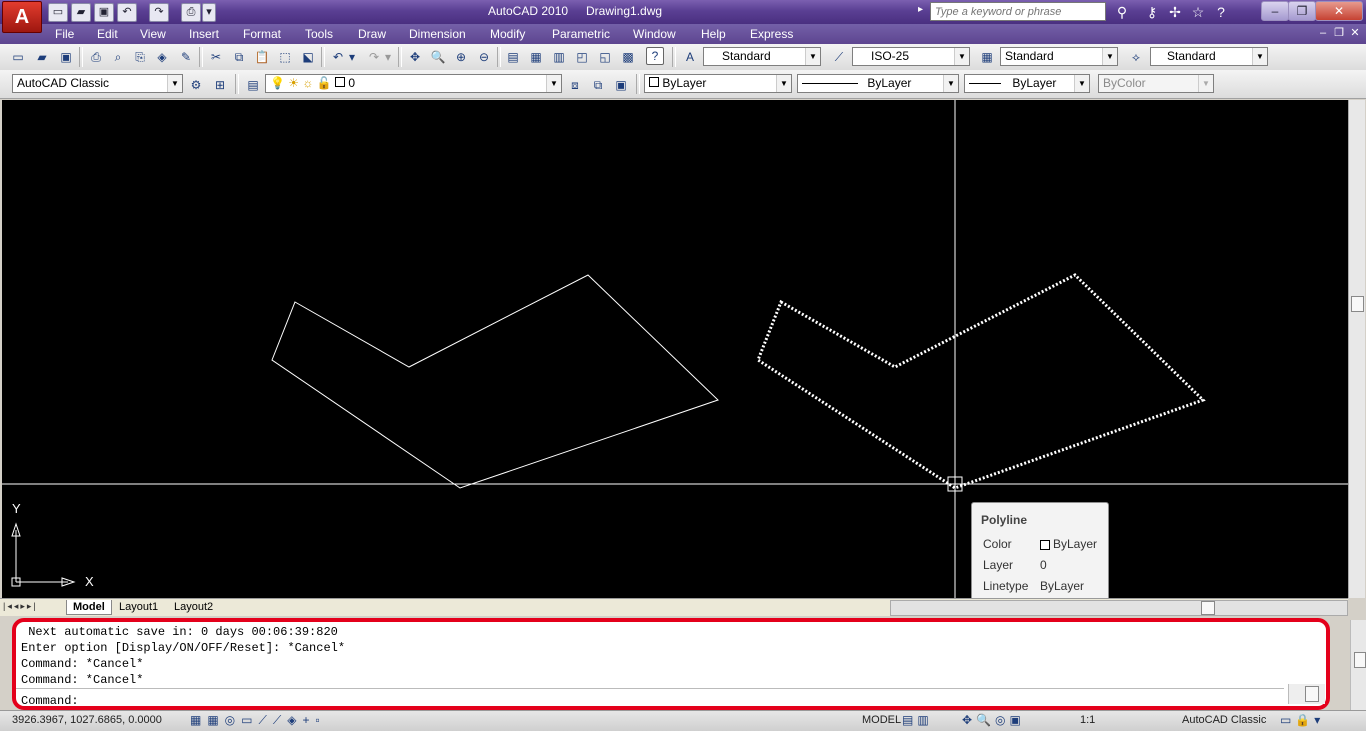 The height and width of the screenshot is (731, 1366). What do you see at coordinates (87, 720) in the screenshot?
I see `coordinate-readout: 3926.3967, 1027.6865, 0.0000` at bounding box center [87, 720].